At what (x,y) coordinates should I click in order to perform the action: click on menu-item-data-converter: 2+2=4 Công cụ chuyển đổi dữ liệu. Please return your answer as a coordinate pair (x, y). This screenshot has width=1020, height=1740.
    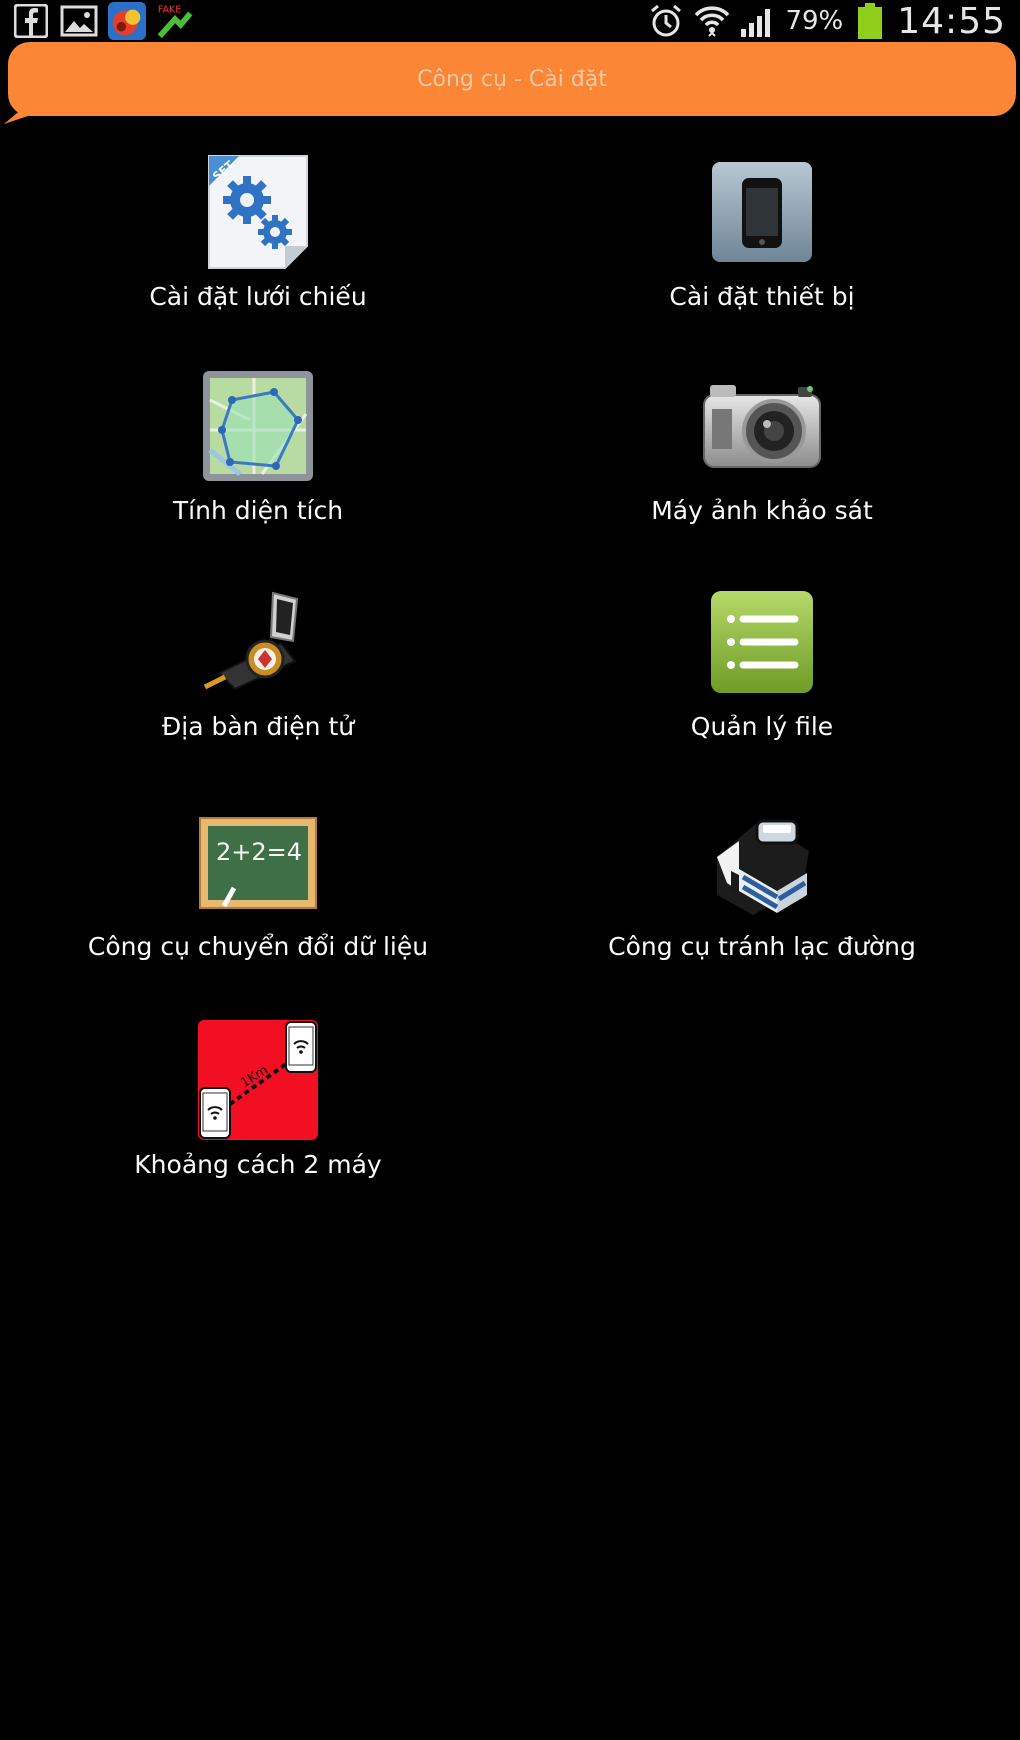
    Looking at the image, I should click on (258, 890).